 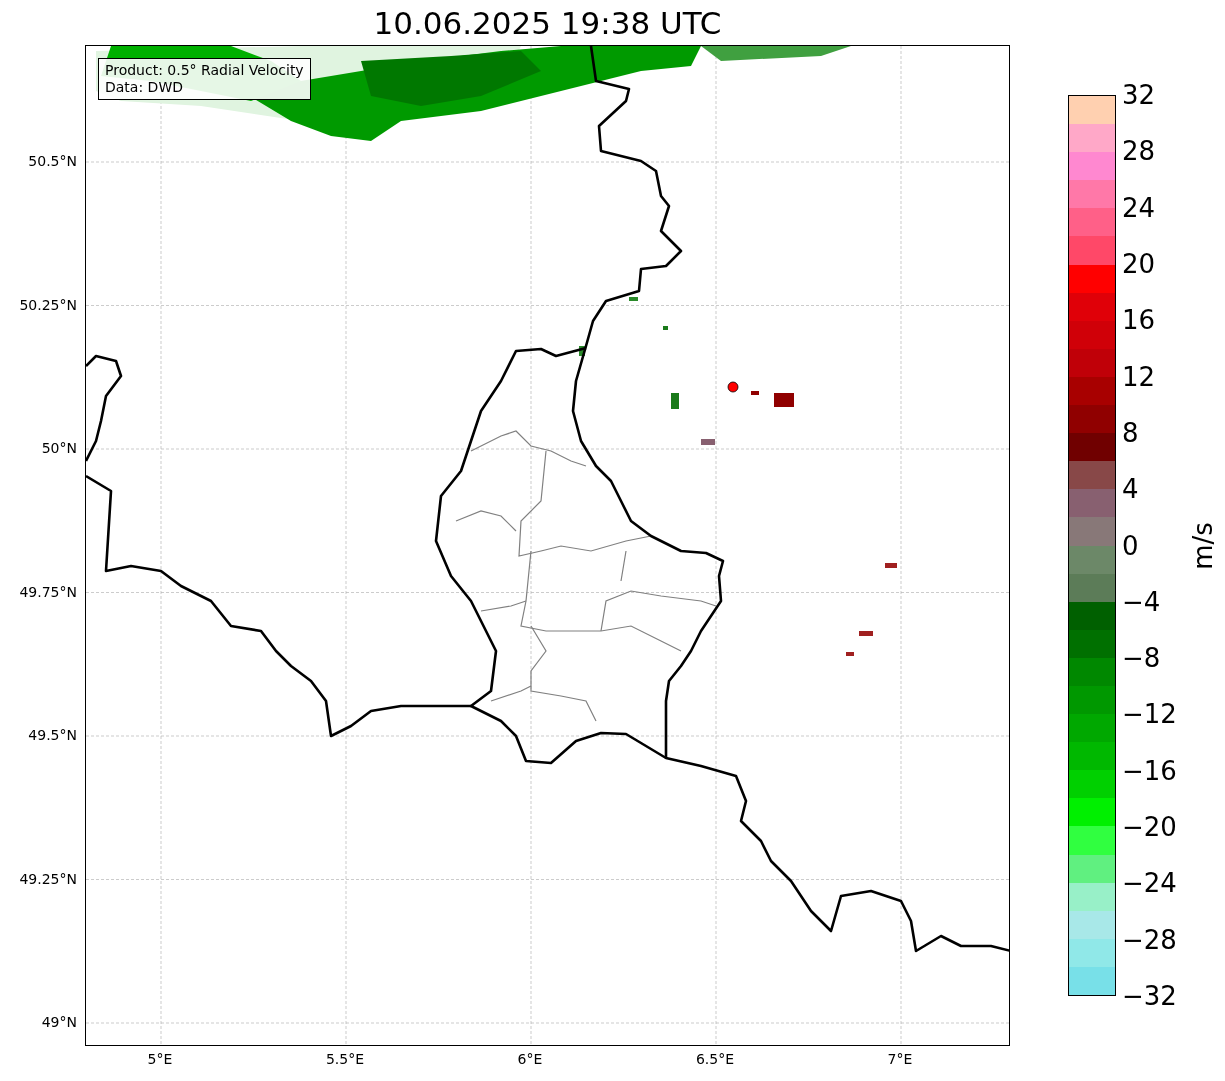 I want to click on colorbar-tick-label: 28, so click(x=1139, y=151).